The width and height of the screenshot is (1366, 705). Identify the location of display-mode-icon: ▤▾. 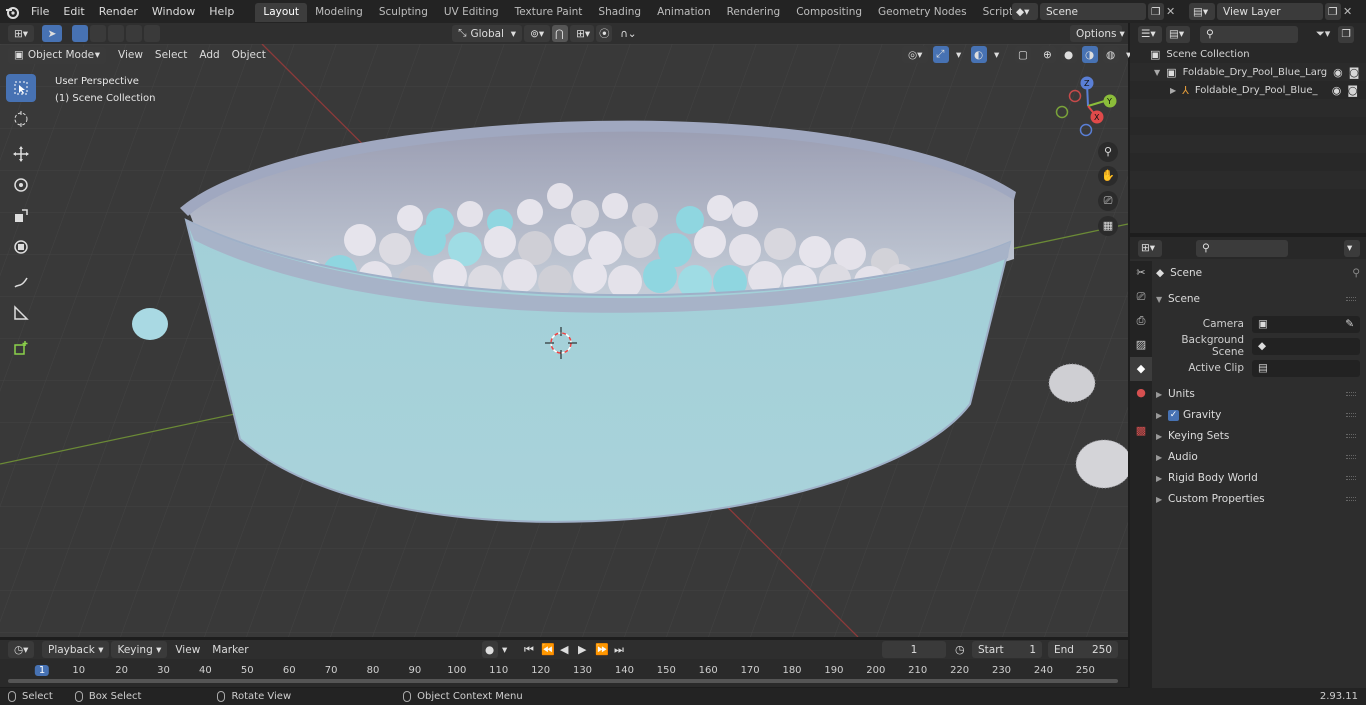
(1178, 34).